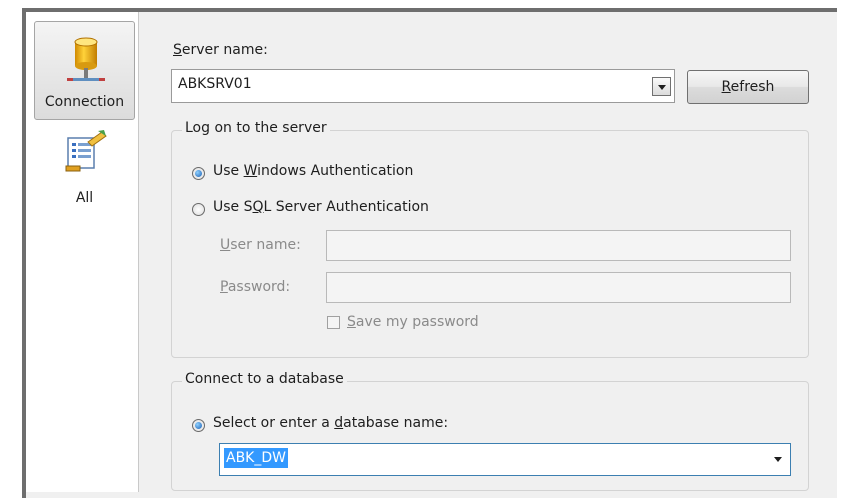 Image resolution: width=859 pixels, height=498 pixels. Describe the element at coordinates (220, 50) in the screenshot. I see `server-name-label: Server name:` at that location.